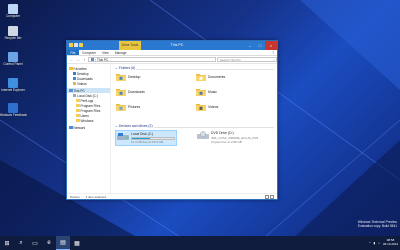  I want to click on desktop-icon-item: Recycle Bin, so click(13, 33).